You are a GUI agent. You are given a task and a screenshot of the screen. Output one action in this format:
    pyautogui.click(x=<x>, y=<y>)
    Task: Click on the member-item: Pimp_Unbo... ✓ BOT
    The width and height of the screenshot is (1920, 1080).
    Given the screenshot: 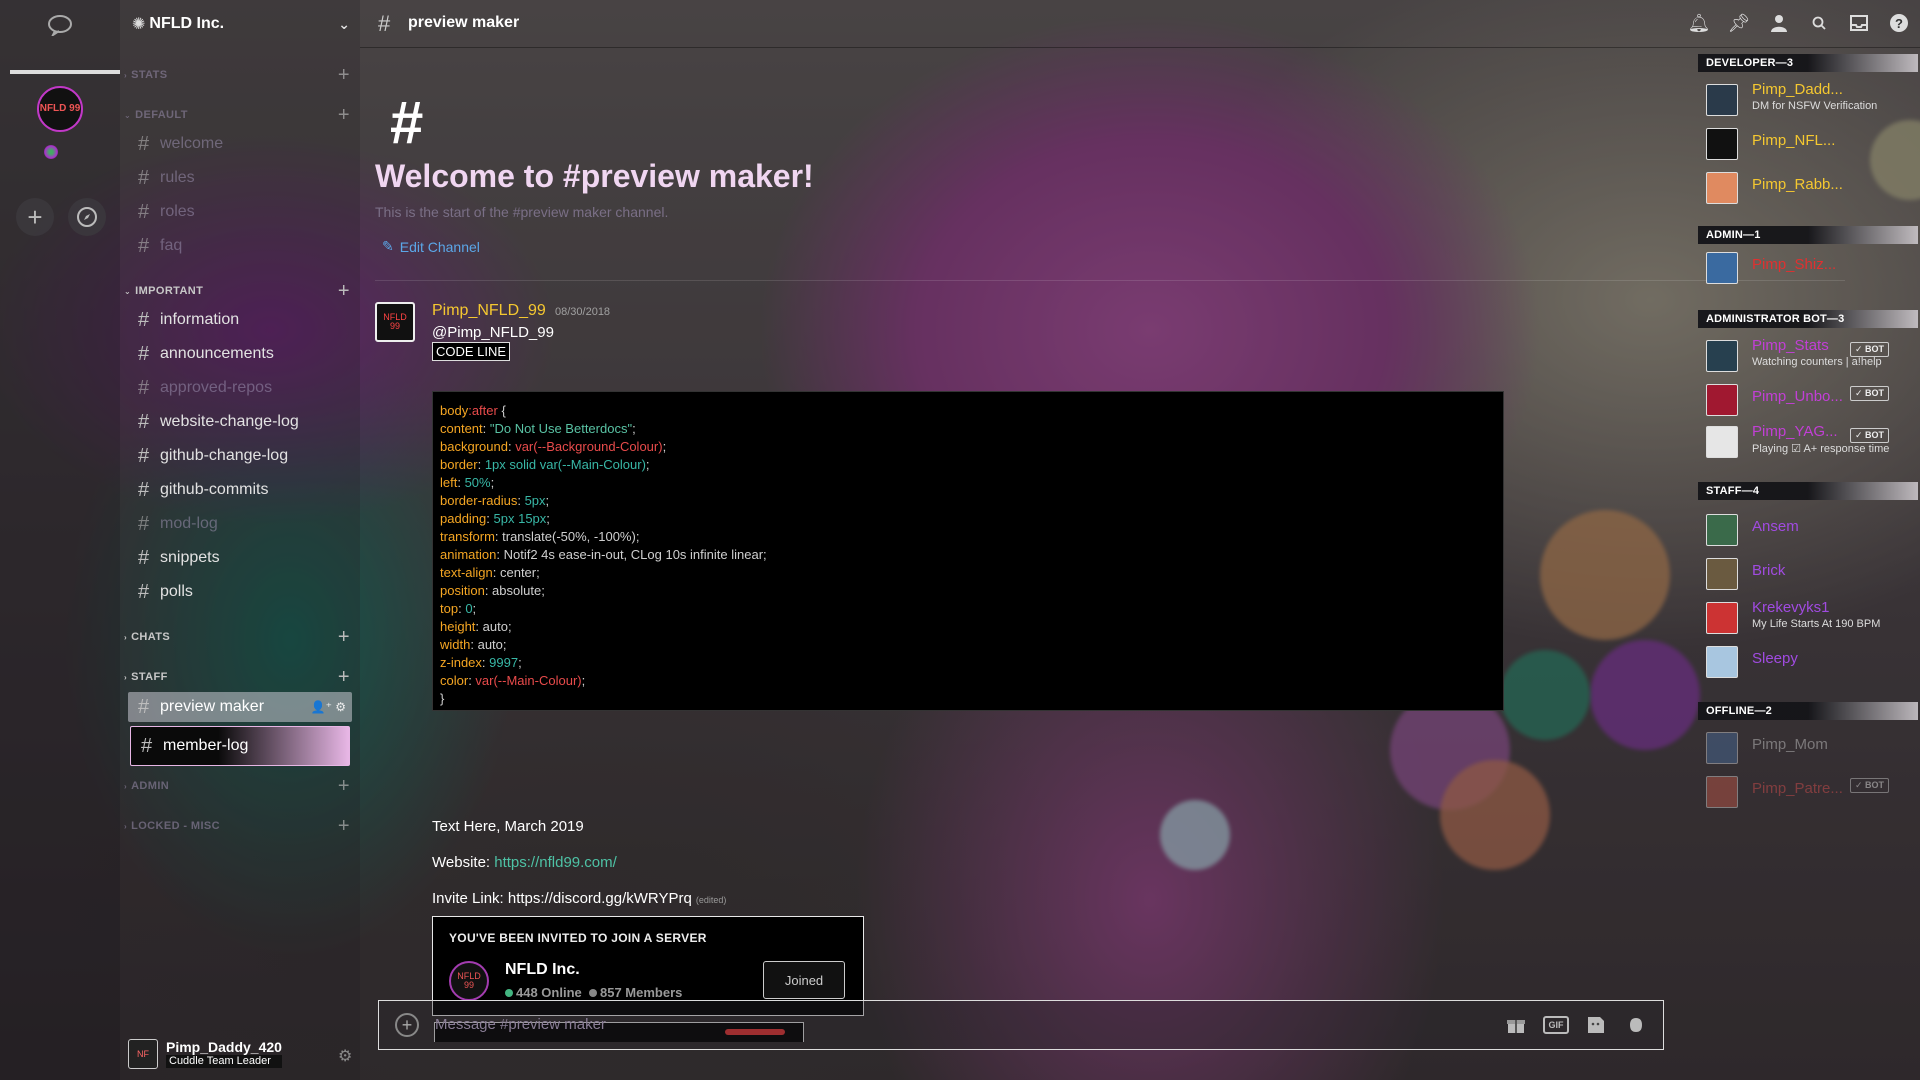 What is the action you would take?
    pyautogui.click(x=1810, y=398)
    